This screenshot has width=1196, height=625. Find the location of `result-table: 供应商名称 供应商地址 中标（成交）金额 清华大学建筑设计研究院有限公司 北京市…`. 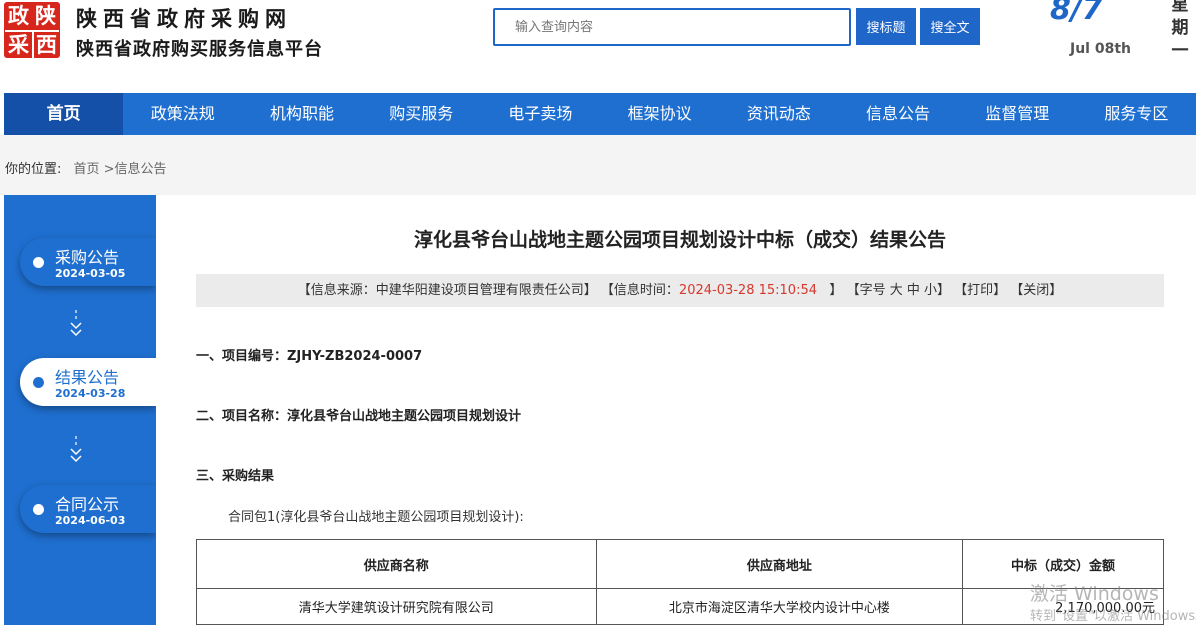

result-table: 供应商名称 供应商地址 中标（成交）金额 清华大学建筑设计研究院有限公司 北京市… is located at coordinates (680, 582).